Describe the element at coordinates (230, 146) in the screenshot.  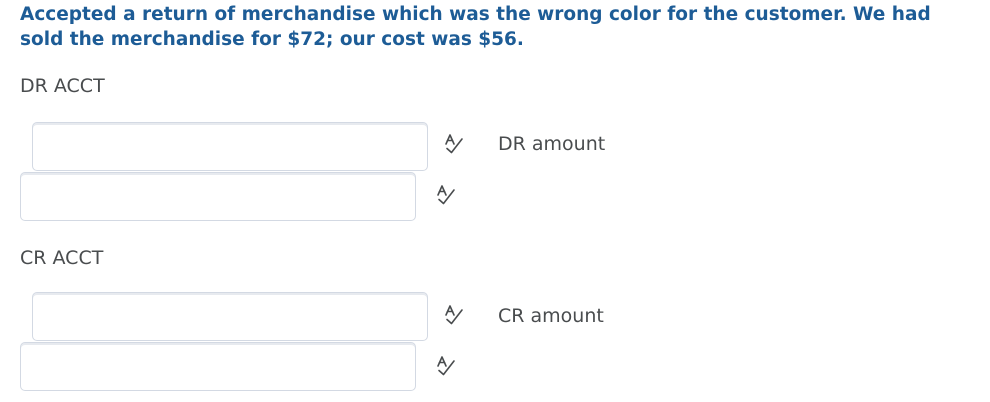
I see `dr-account-field` at that location.